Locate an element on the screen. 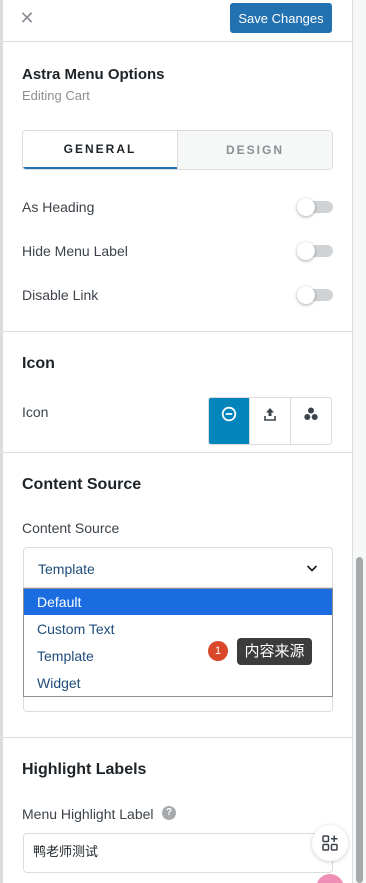 This screenshot has height=883, width=366. tab-bar: GENERAL DESIGN is located at coordinates (177, 150).